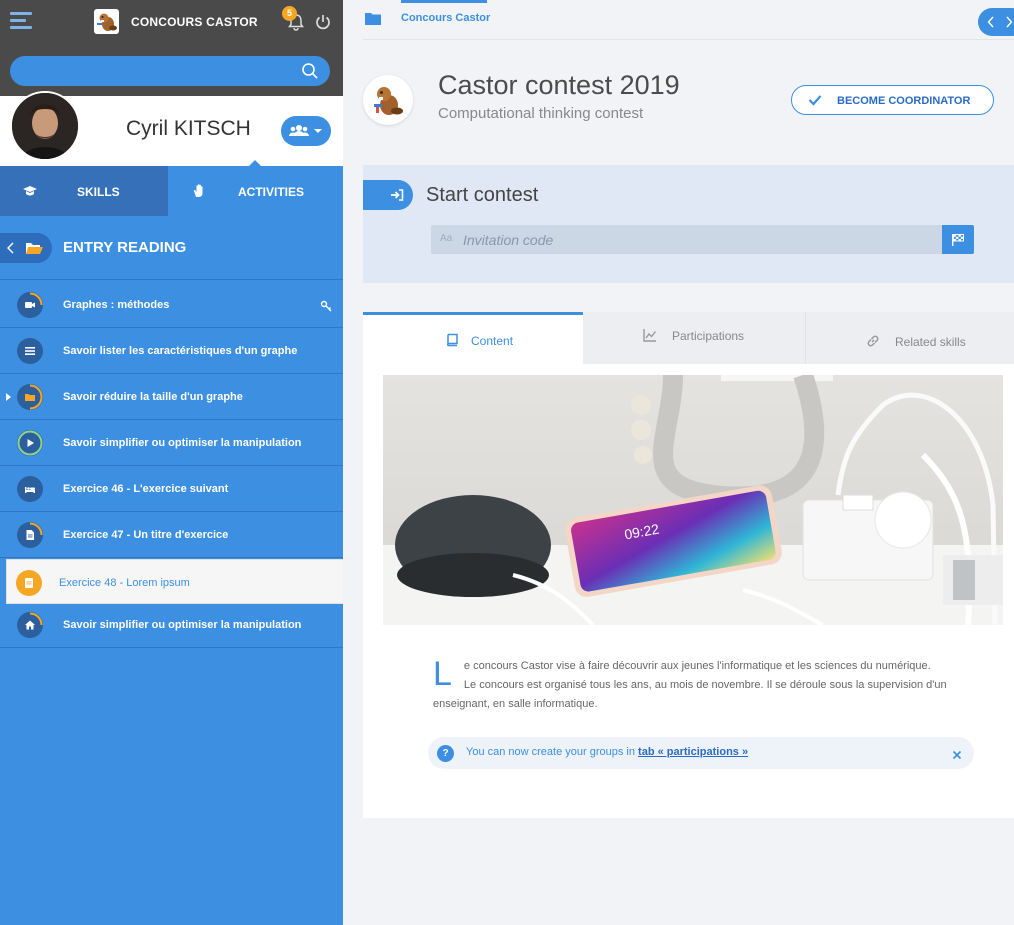  I want to click on flag-checkered-icon, so click(958, 239).